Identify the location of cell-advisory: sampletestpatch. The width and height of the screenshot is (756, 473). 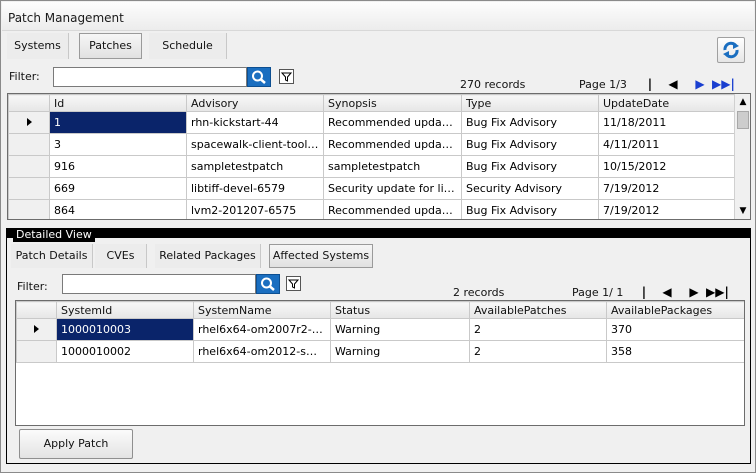
(255, 166).